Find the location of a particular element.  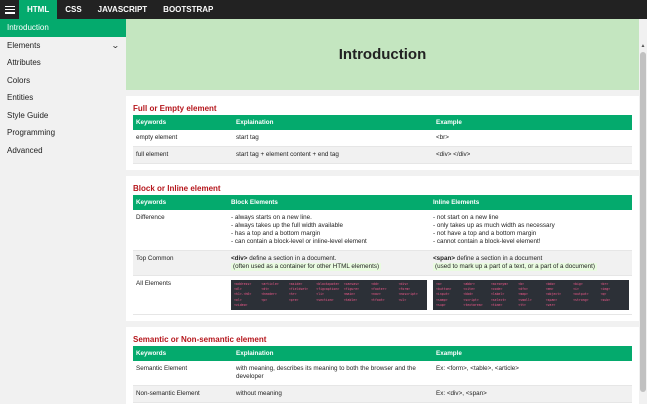

sidebar-item-introduction: Introduction is located at coordinates (63, 28).